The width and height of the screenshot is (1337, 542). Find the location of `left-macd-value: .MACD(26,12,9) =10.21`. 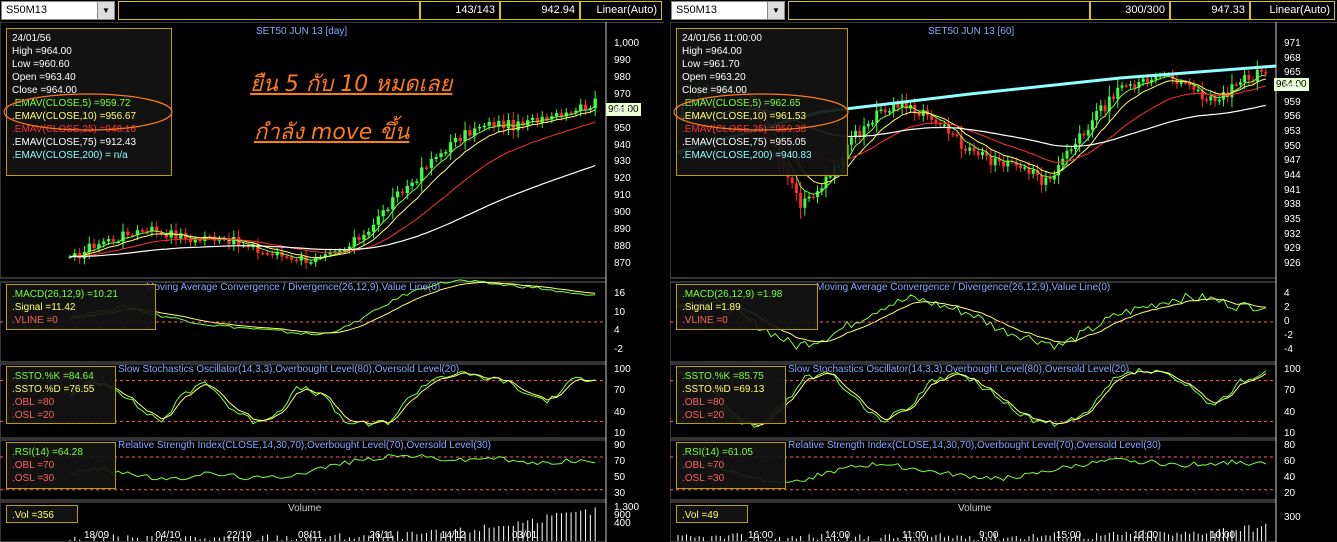

left-macd-value: .MACD(26,12,9) =10.21 is located at coordinates (65, 294).